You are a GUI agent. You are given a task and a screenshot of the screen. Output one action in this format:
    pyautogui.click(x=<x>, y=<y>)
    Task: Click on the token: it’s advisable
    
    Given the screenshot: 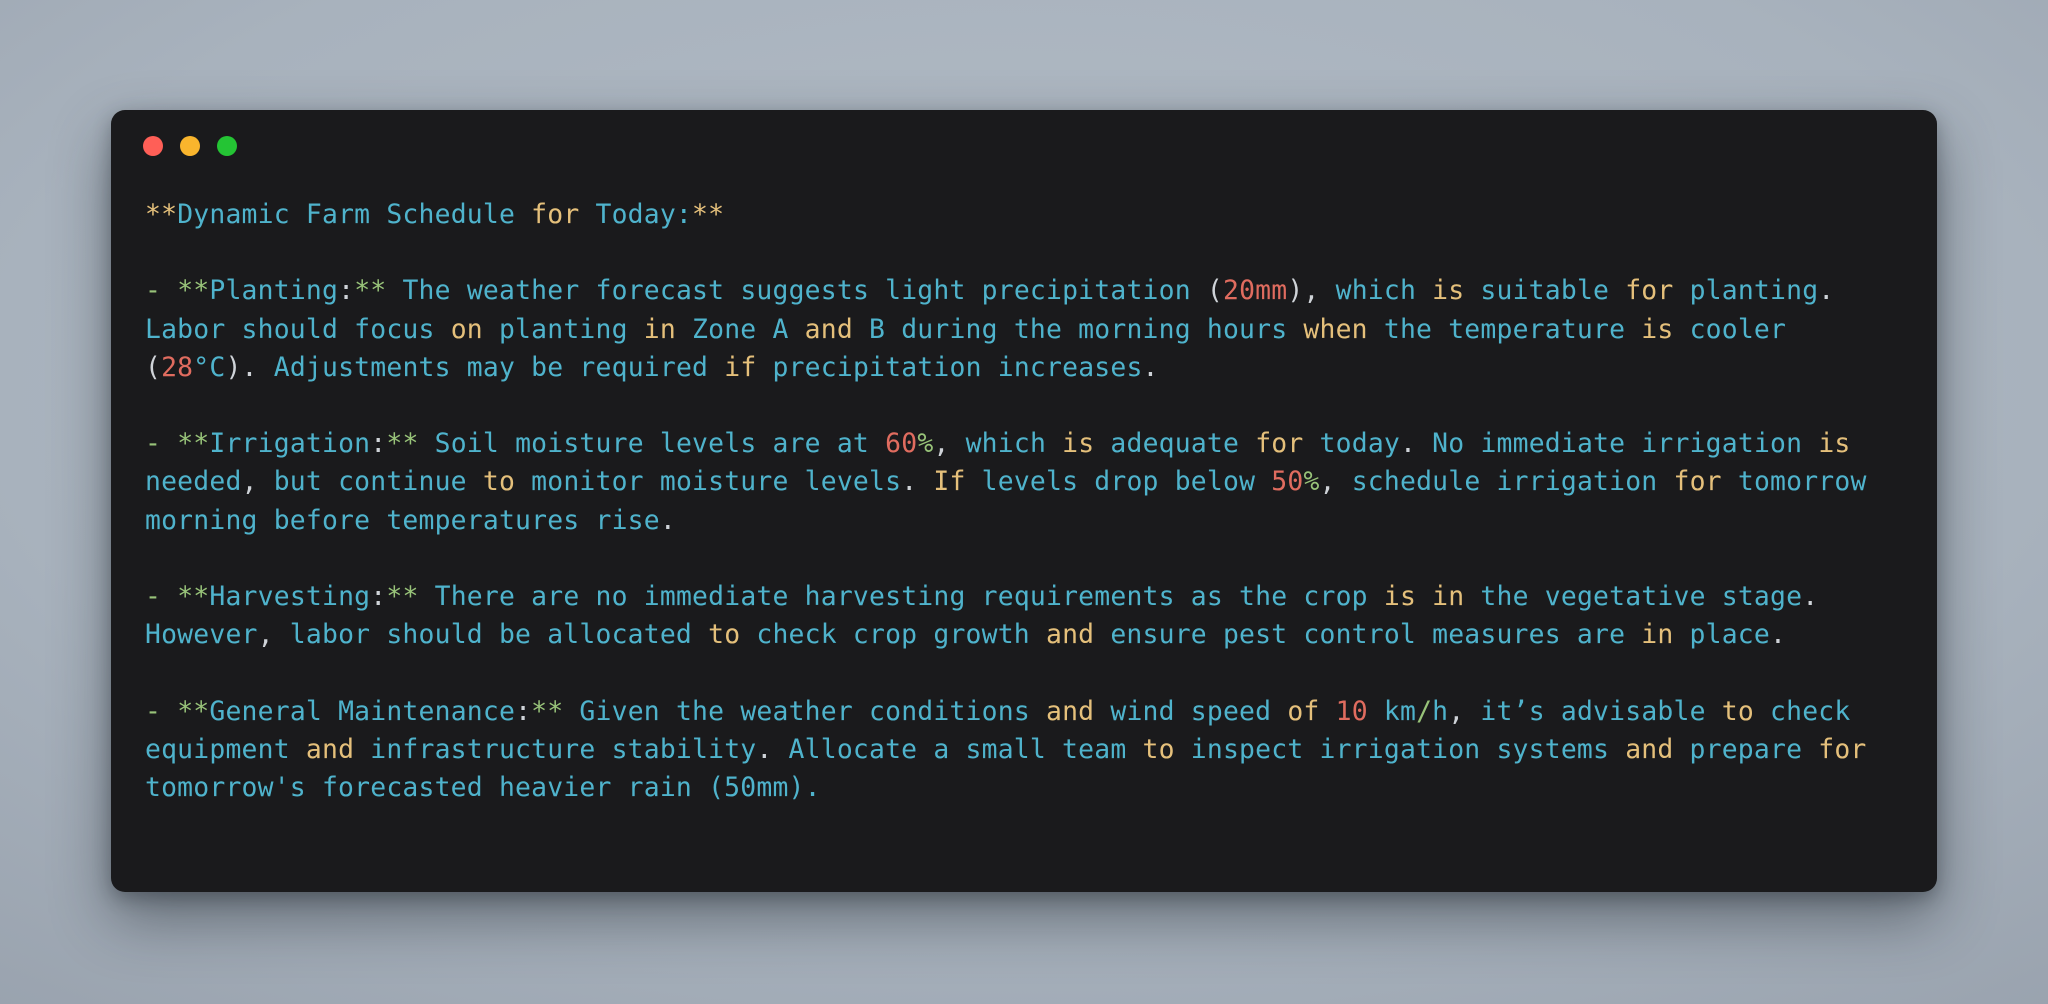 What is the action you would take?
    pyautogui.click(x=1593, y=711)
    